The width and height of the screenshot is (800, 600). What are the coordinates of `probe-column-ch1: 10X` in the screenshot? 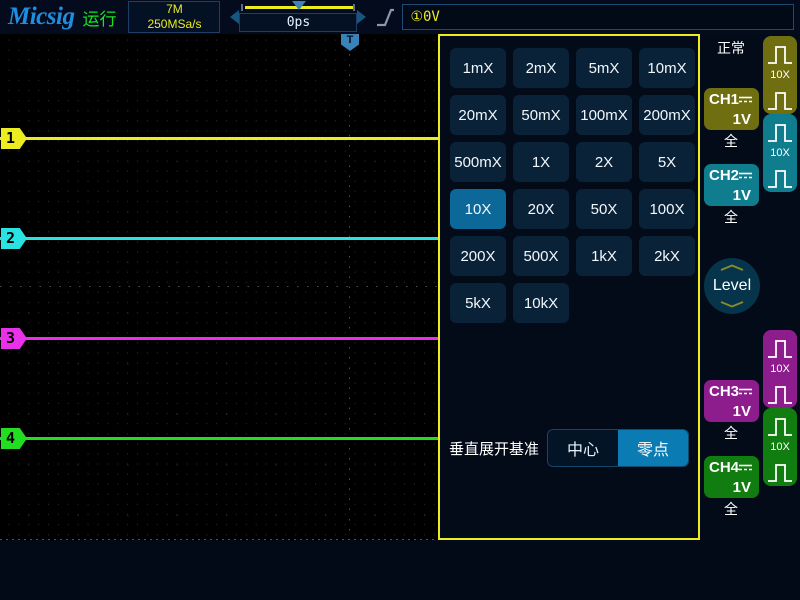 It's located at (780, 75).